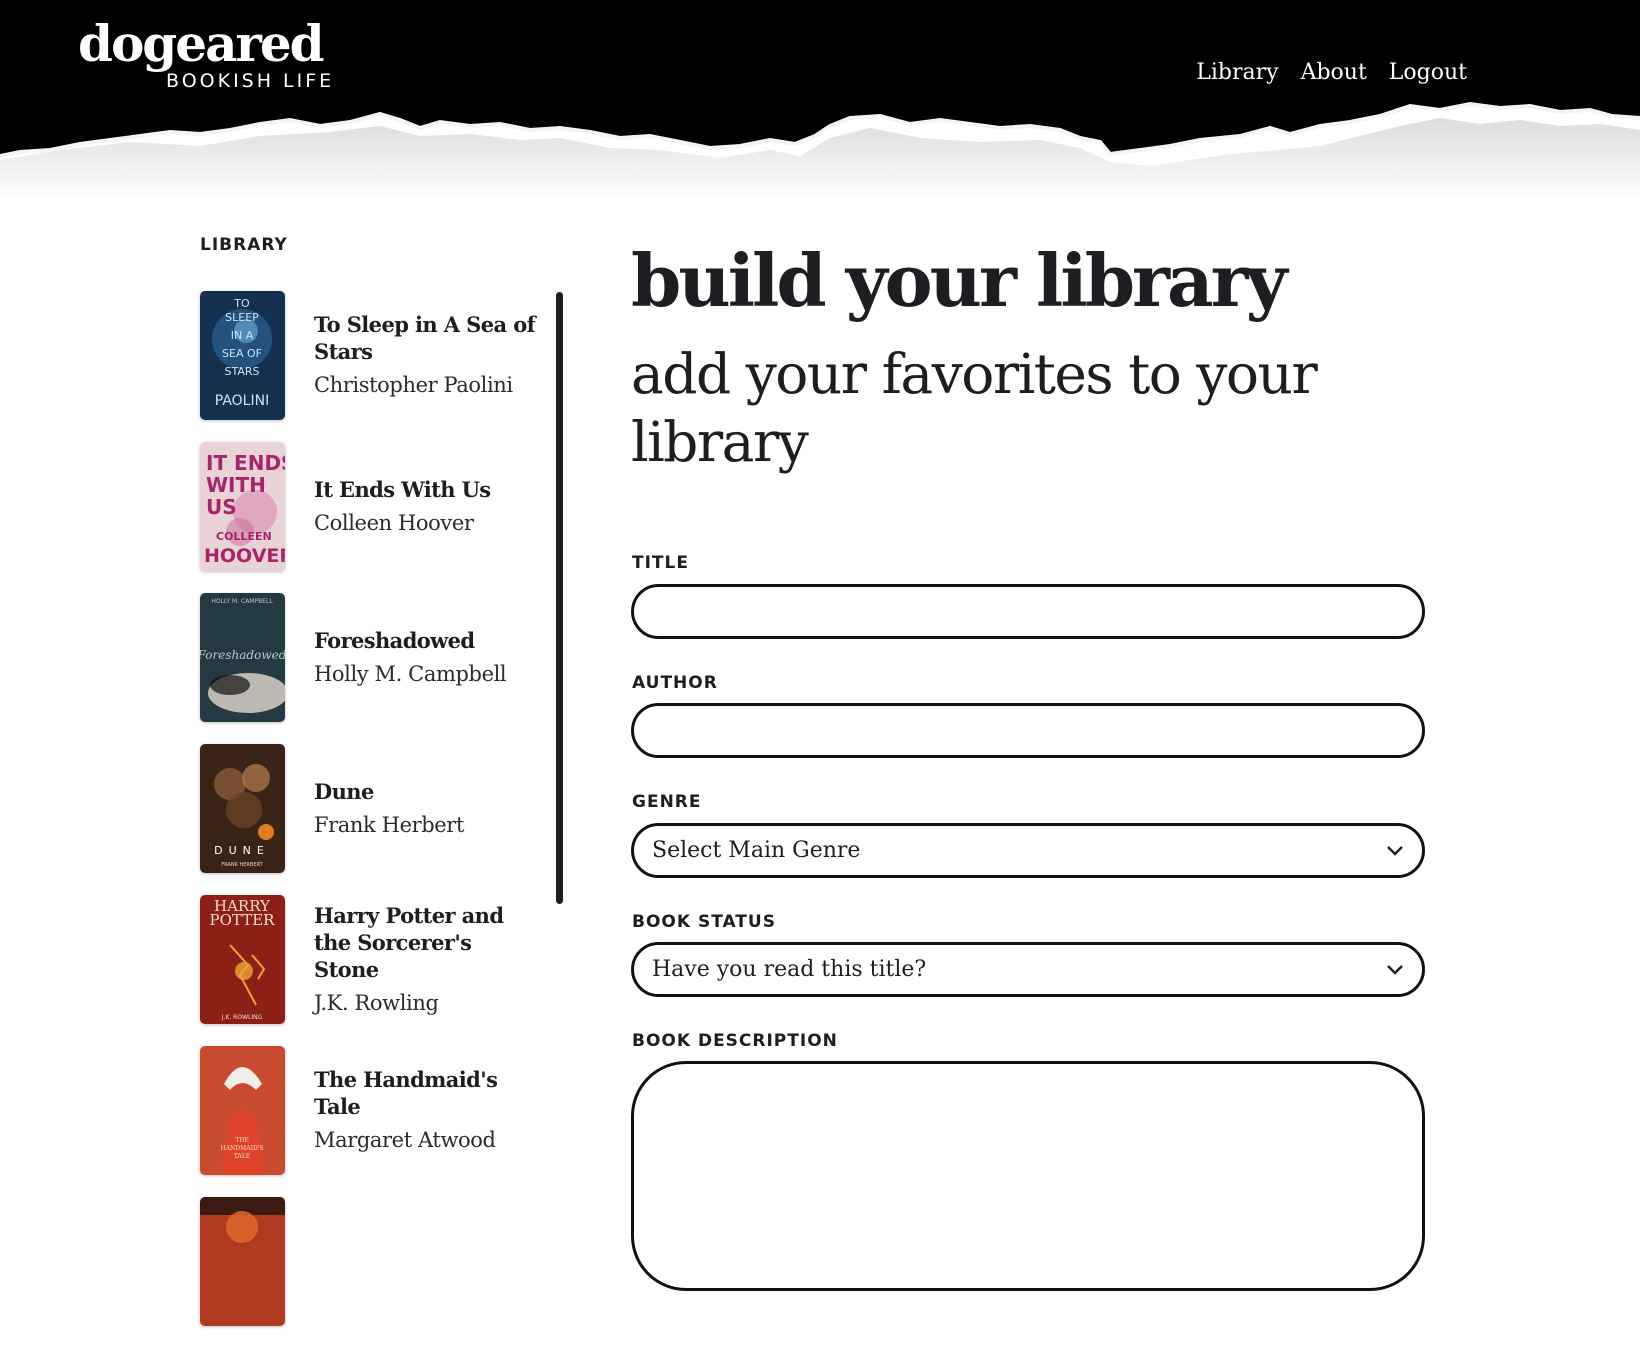 This screenshot has width=1640, height=1348. I want to click on book-status-select: Have you read this title?, so click(1028, 969).